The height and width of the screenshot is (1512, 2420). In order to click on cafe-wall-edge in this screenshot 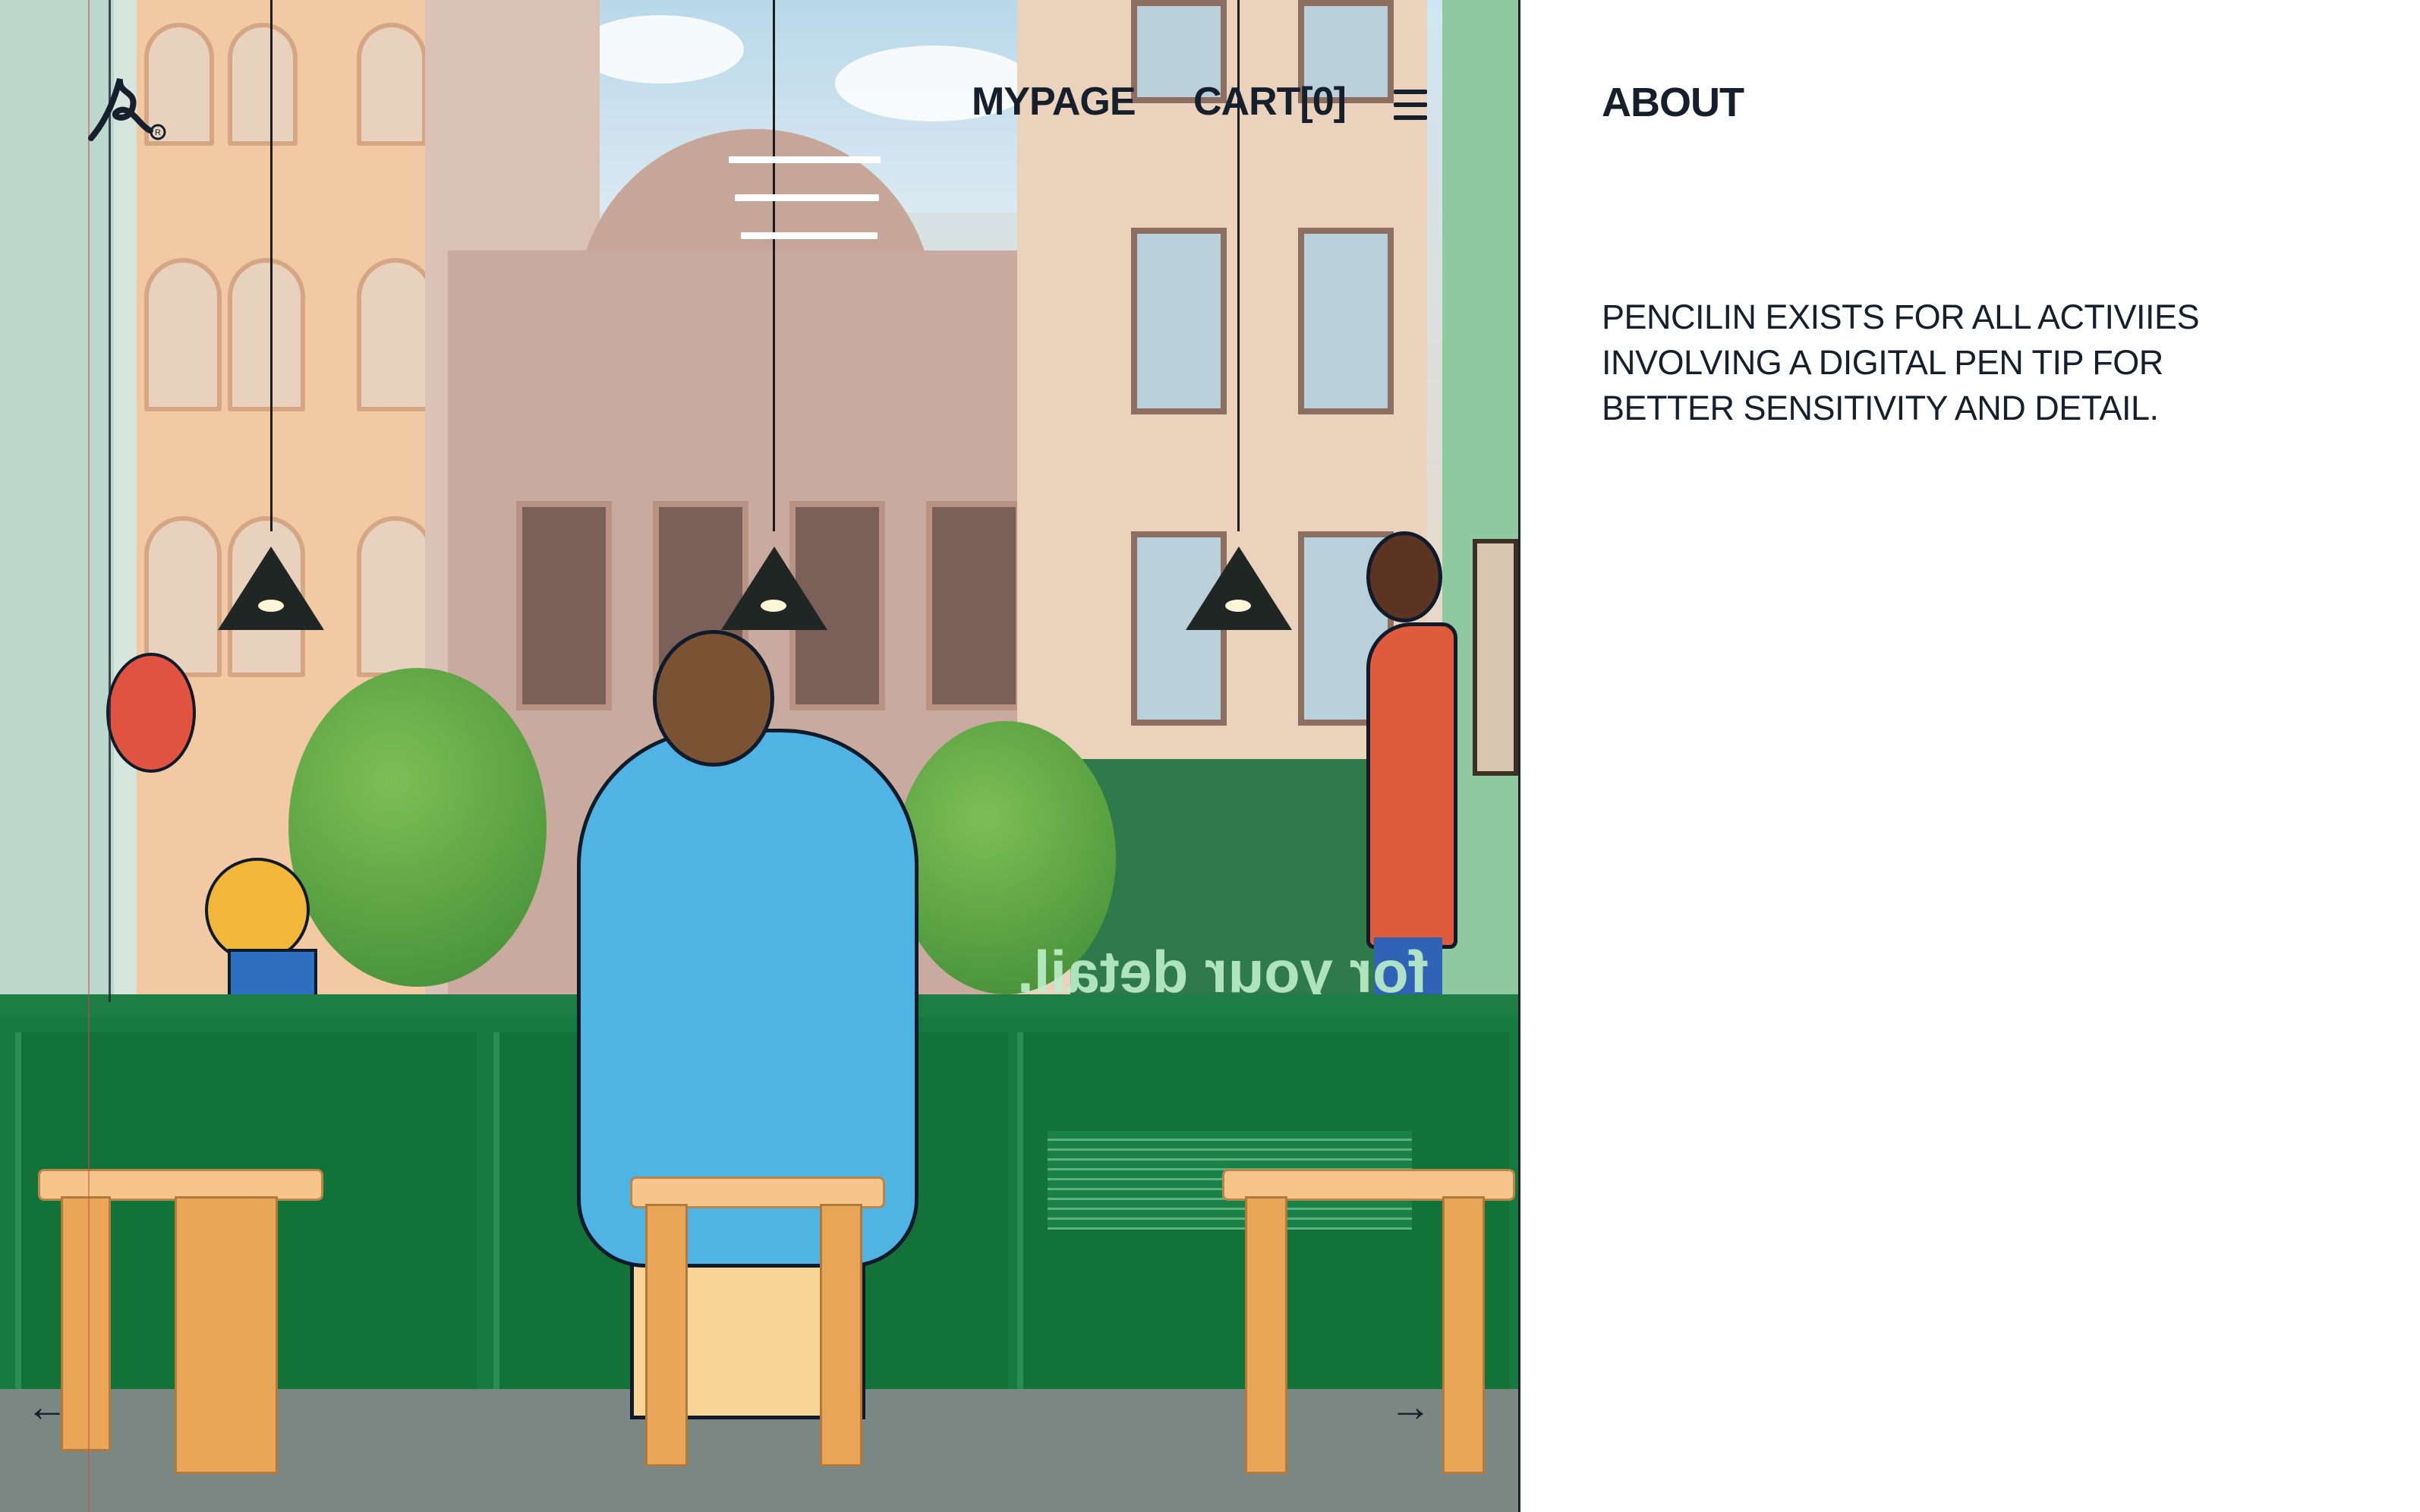, I will do `click(125, 501)`.